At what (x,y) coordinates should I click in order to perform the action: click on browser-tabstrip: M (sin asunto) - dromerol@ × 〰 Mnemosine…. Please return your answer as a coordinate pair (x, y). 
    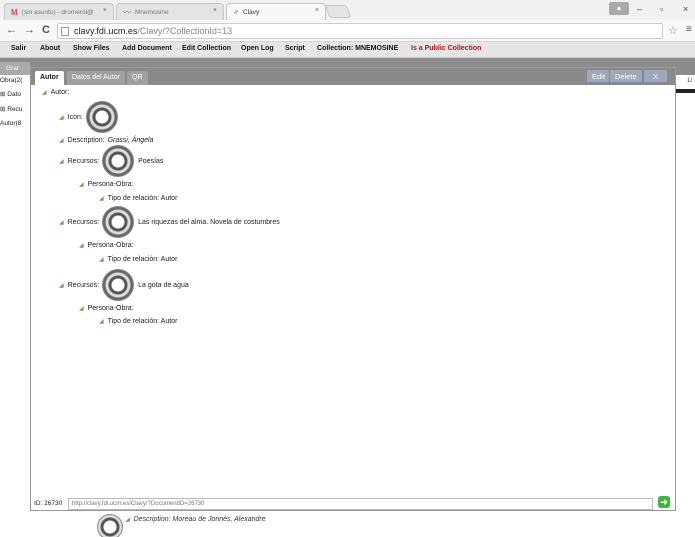
    Looking at the image, I should click on (347, 10).